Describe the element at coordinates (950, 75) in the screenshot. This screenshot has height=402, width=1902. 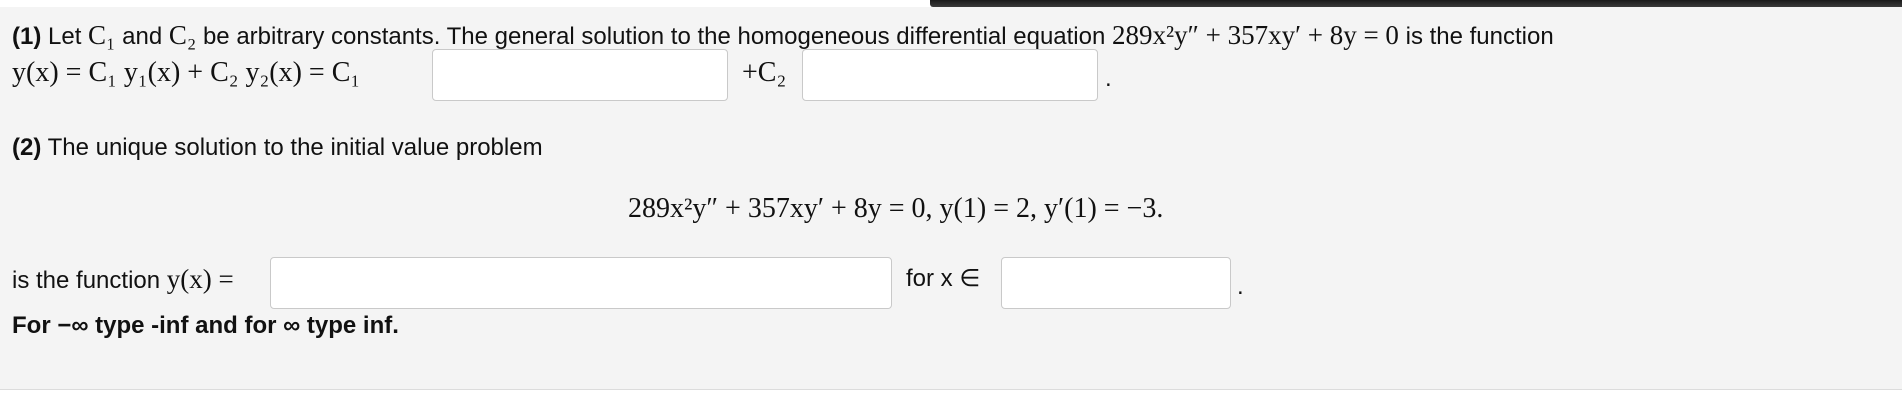
I see `y2-answer-input` at that location.